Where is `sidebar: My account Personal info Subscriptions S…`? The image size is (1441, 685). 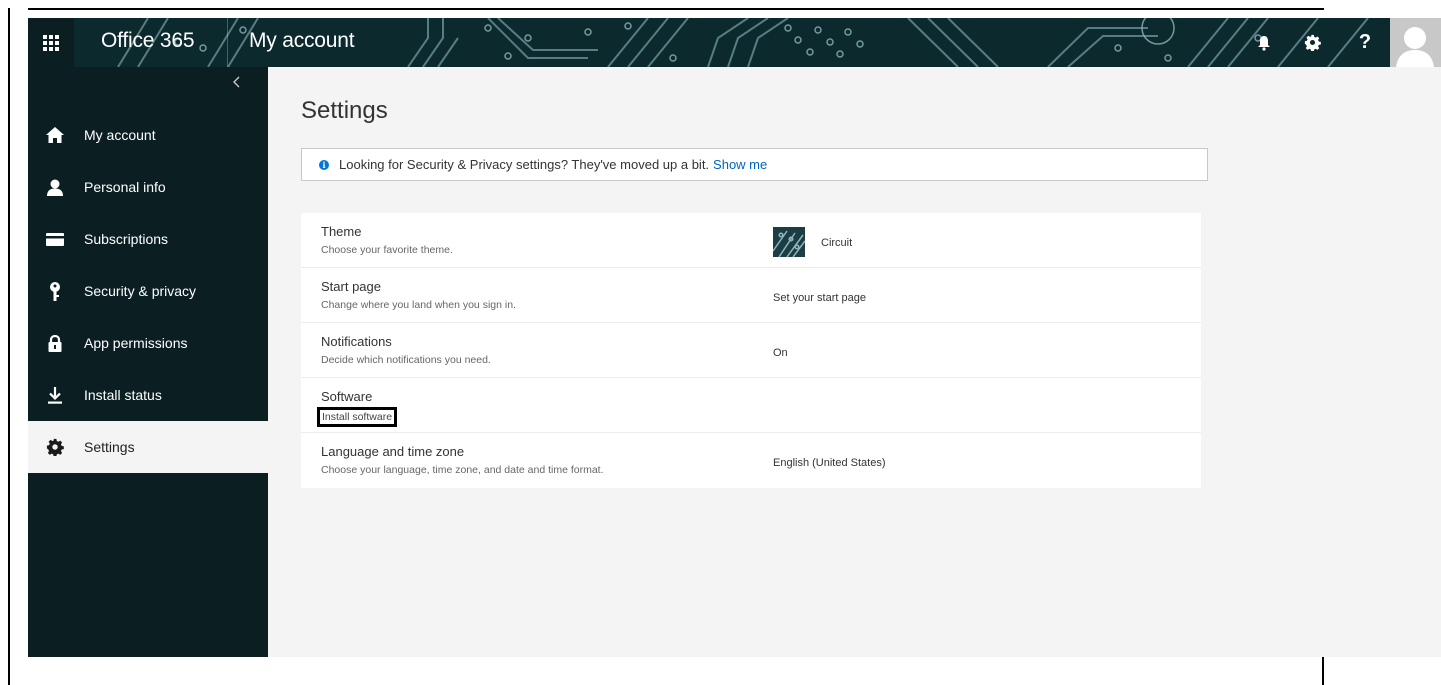
sidebar: My account Personal info Subscriptions S… is located at coordinates (148, 362).